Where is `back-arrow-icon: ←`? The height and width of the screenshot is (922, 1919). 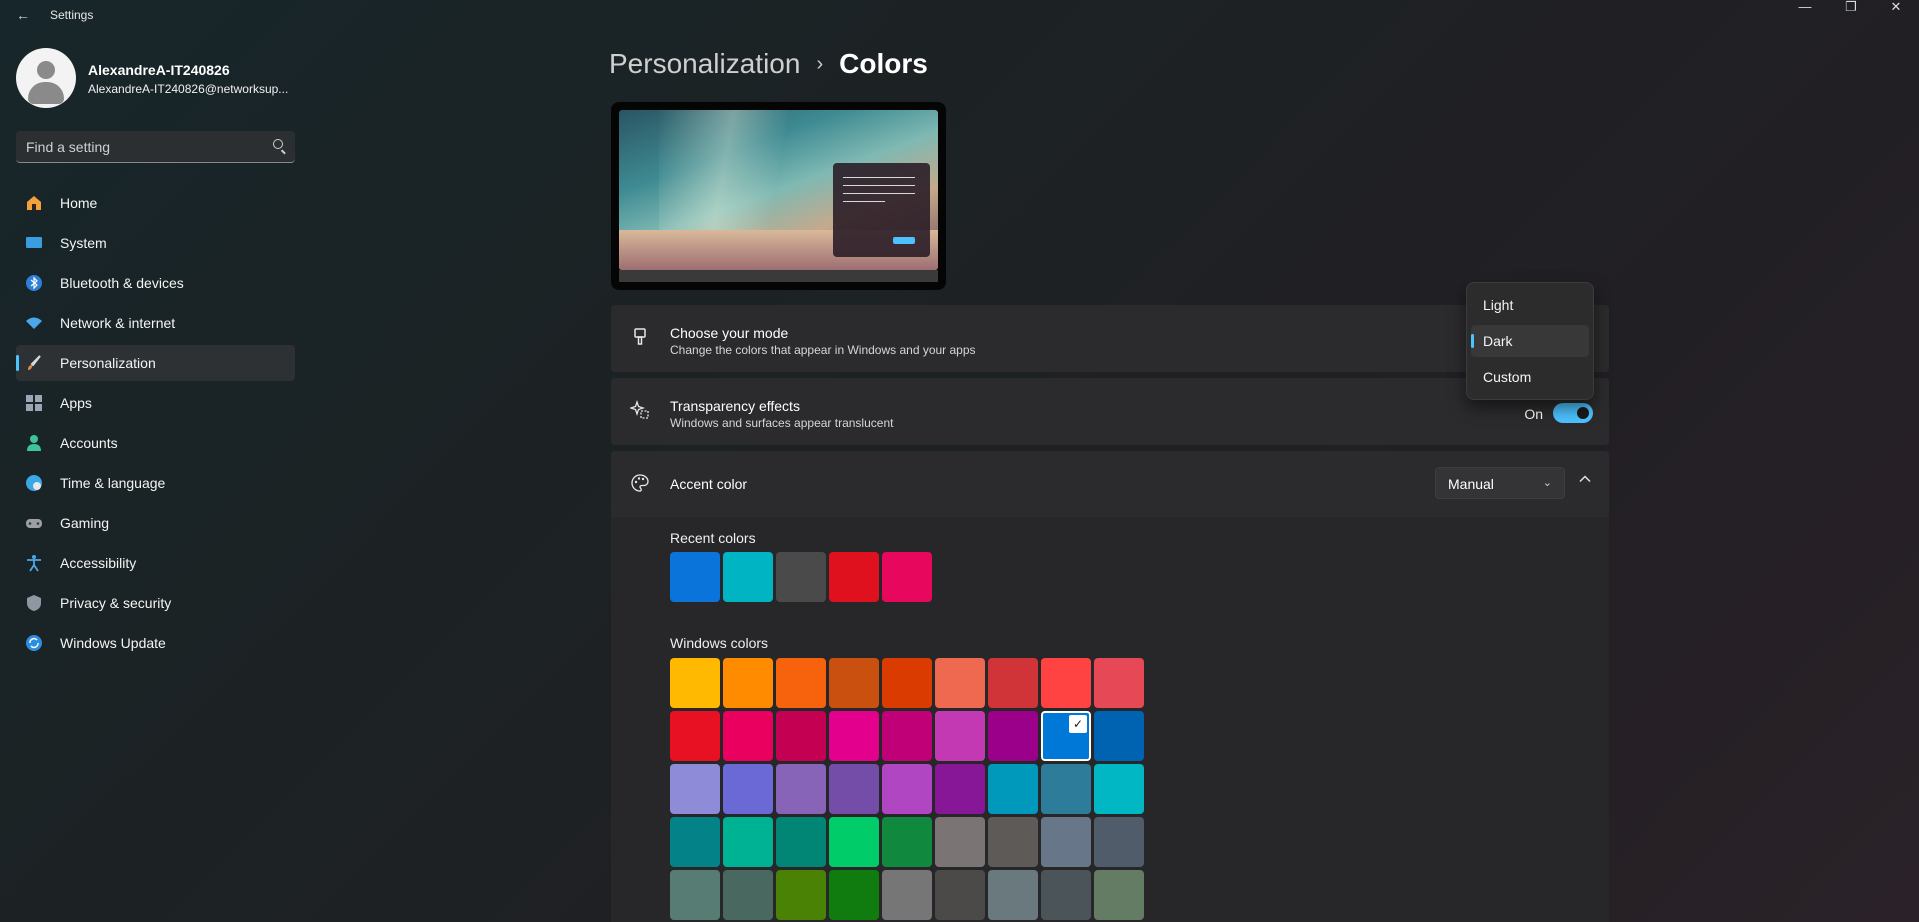 back-arrow-icon: ← is located at coordinates (23, 15).